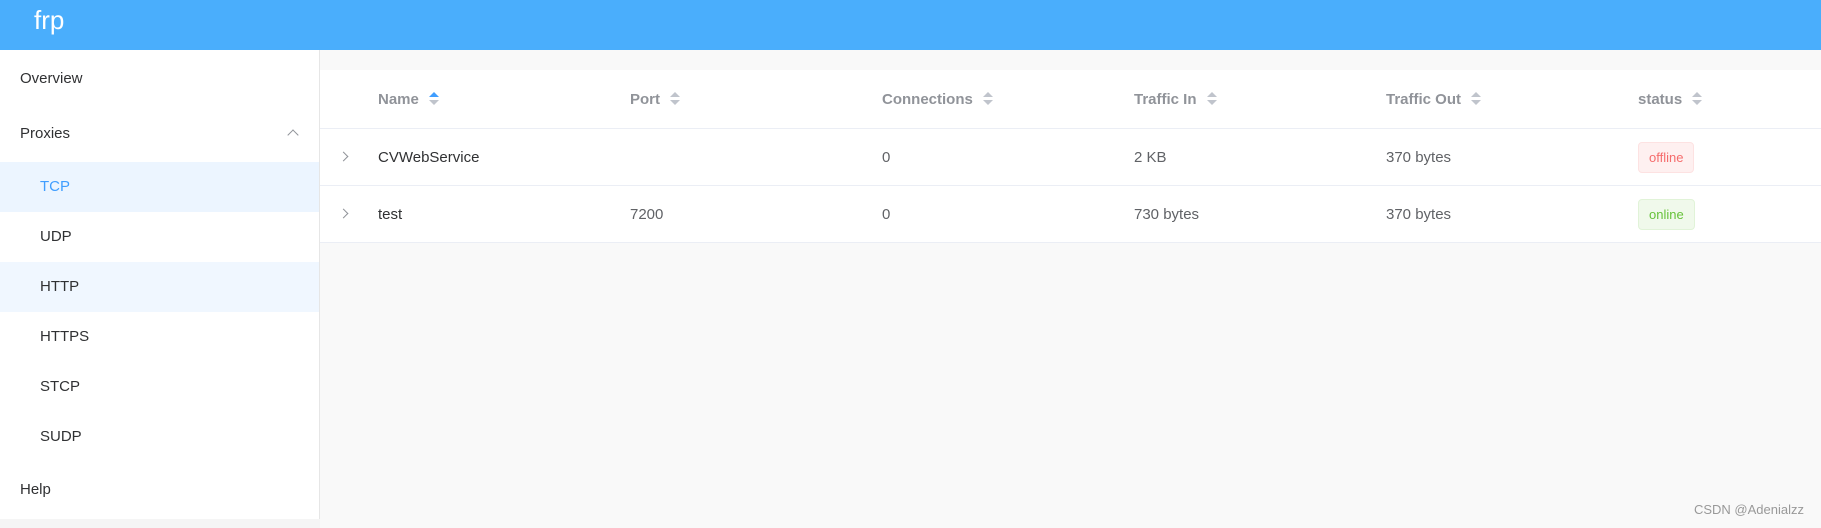 This screenshot has height=528, width=1821. I want to click on cell-name: CVWebService, so click(429, 157).